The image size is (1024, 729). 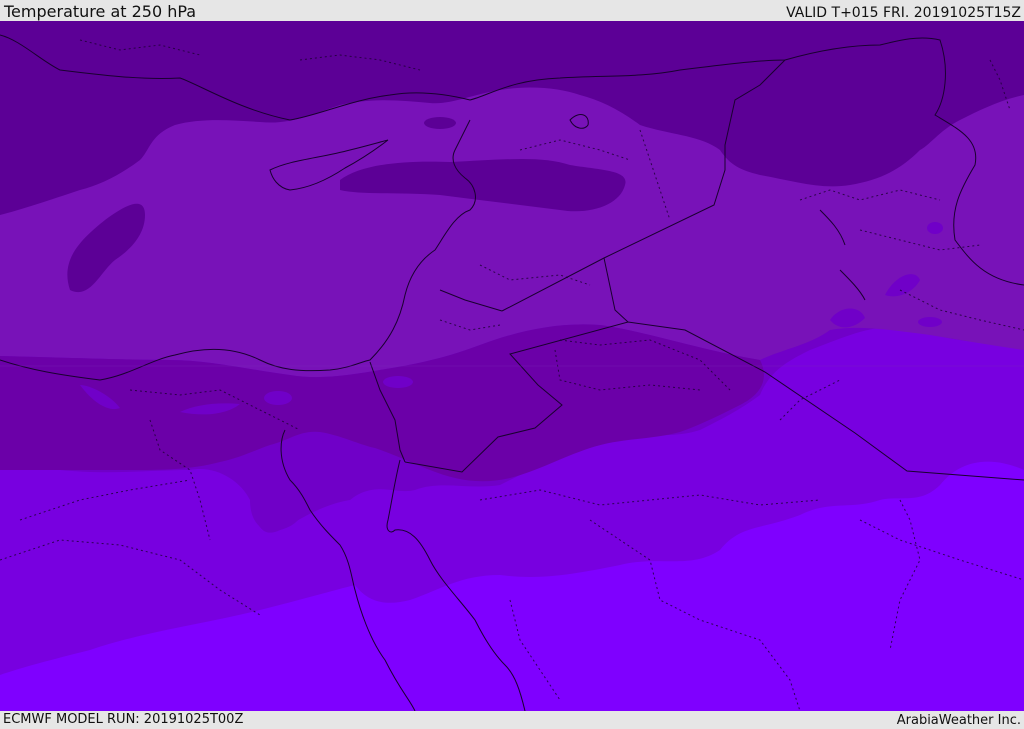 I want to click on credit-label: ArabiaWeather Inc., so click(x=958, y=720).